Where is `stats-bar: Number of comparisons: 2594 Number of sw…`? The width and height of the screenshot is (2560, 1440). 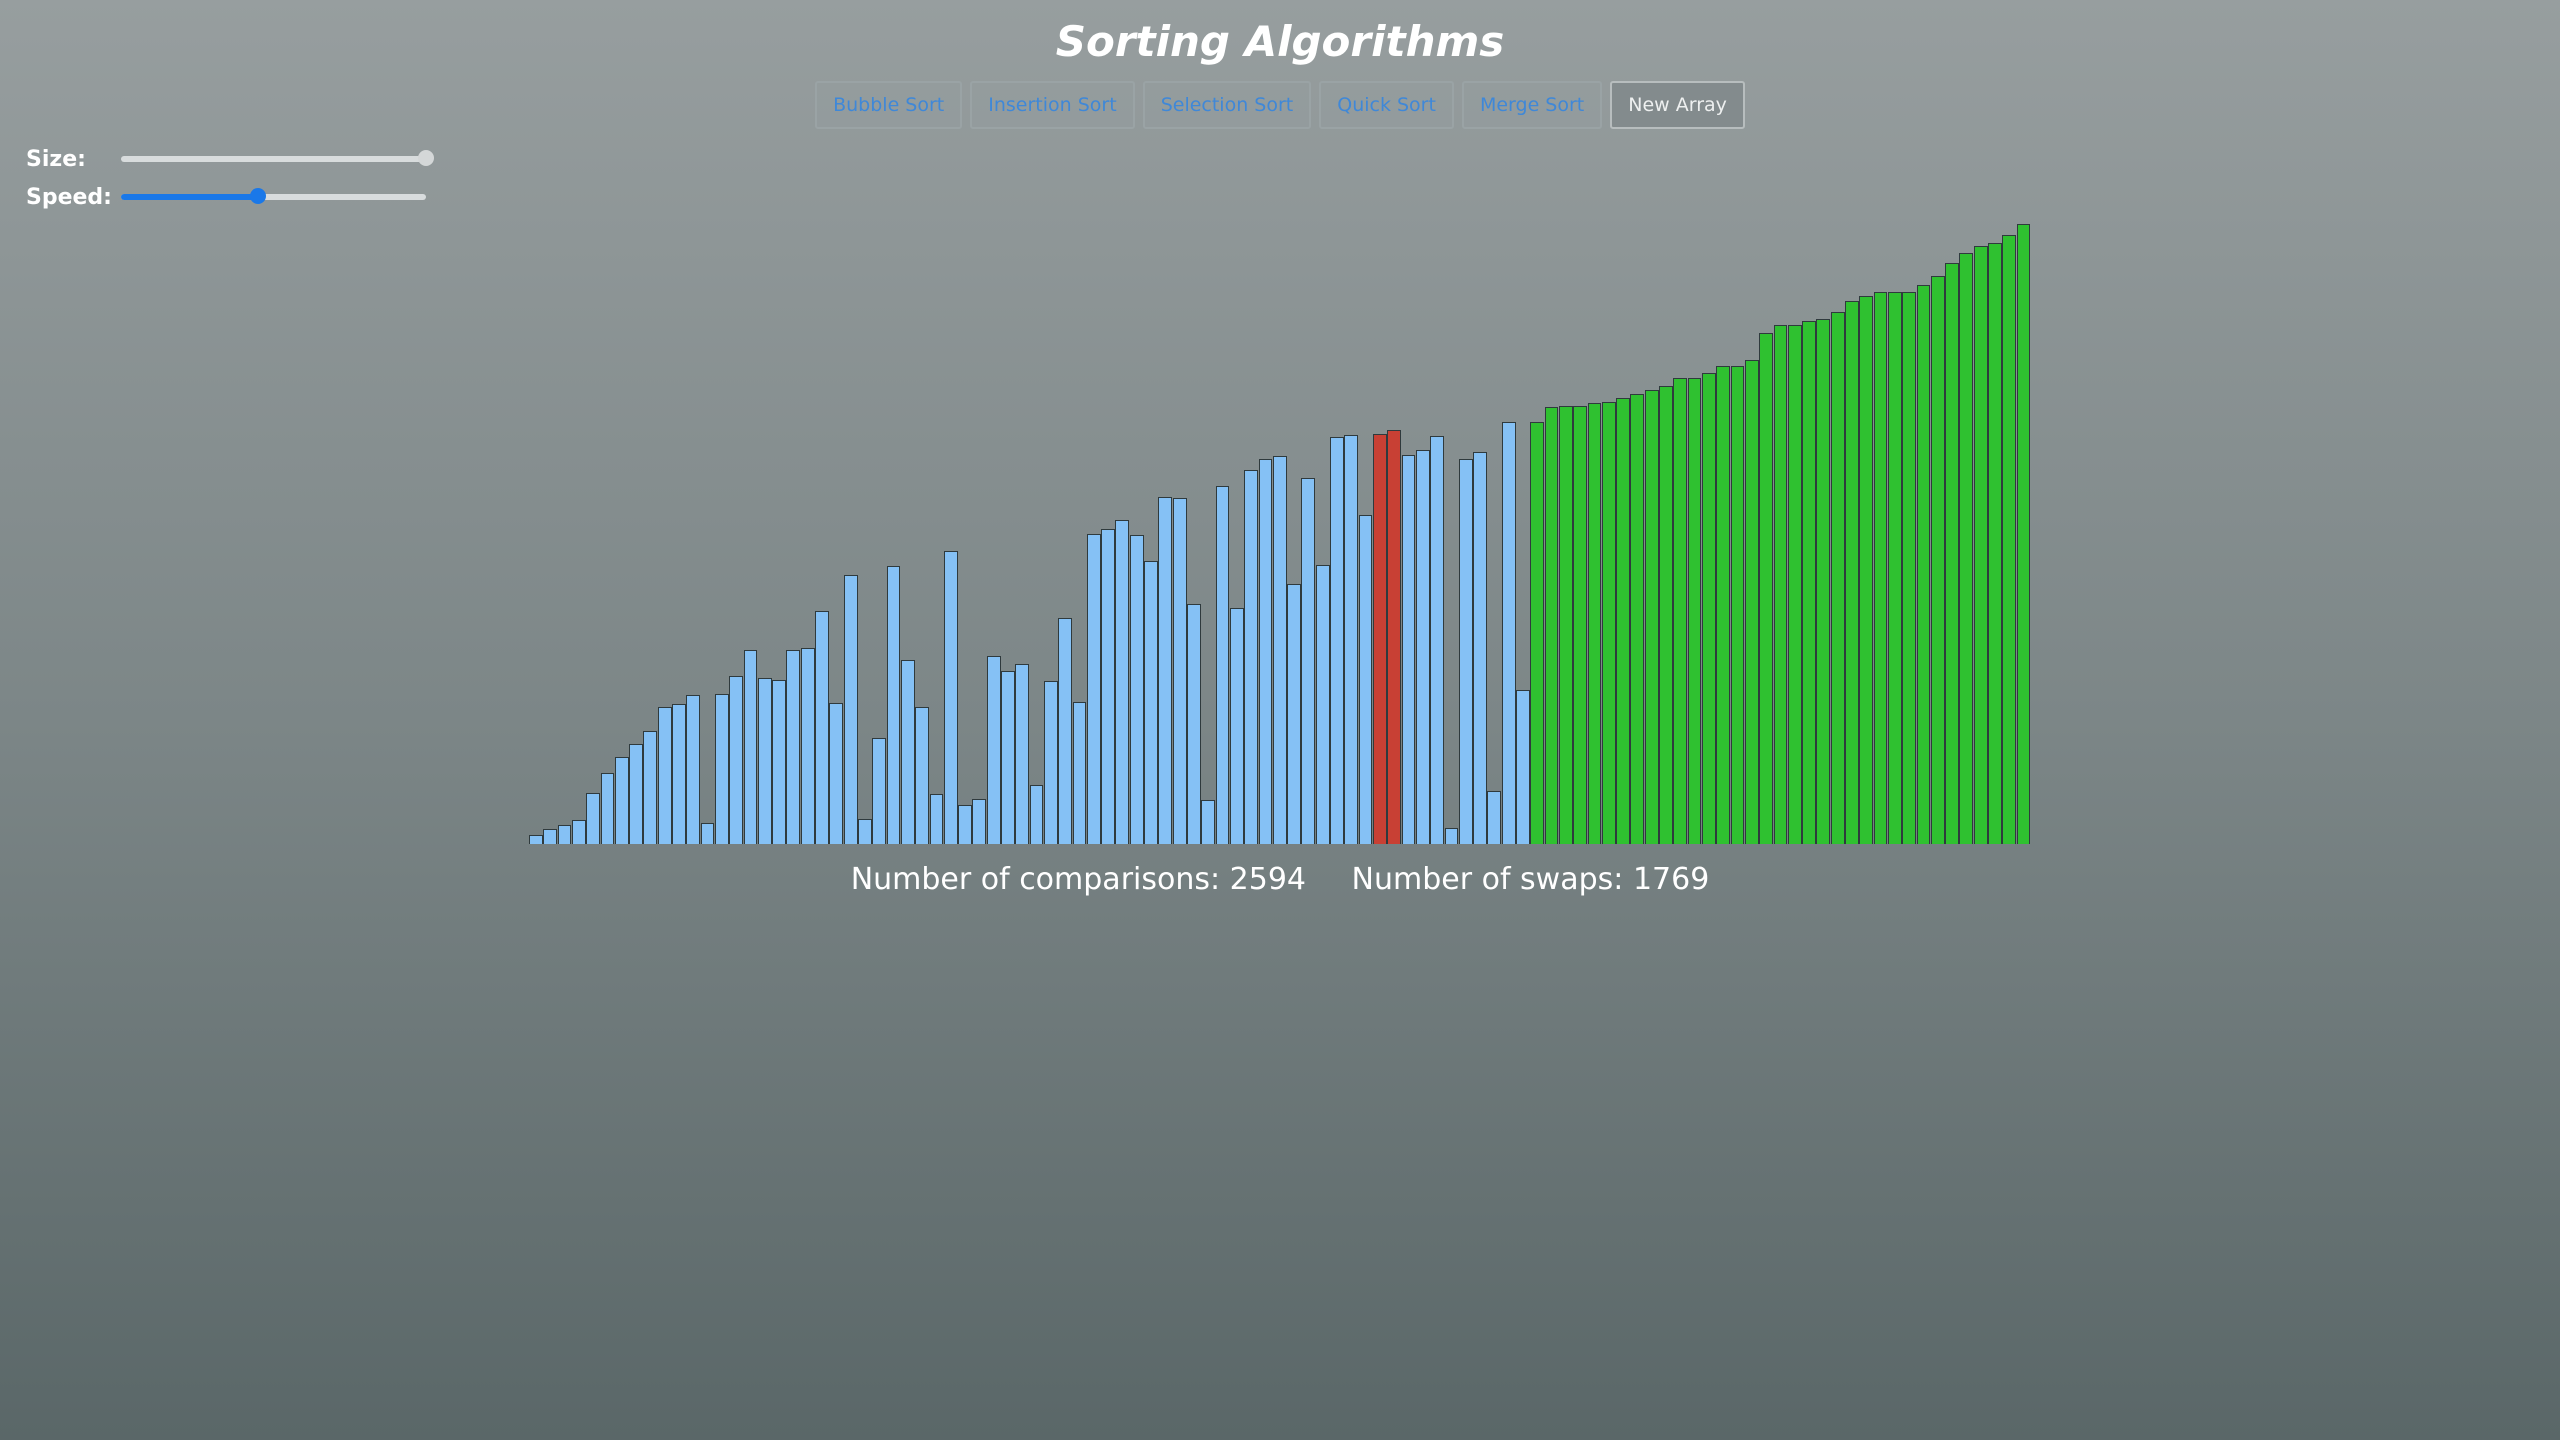
stats-bar: Number of comparisons: 2594 Number of sw… is located at coordinates (1280, 880).